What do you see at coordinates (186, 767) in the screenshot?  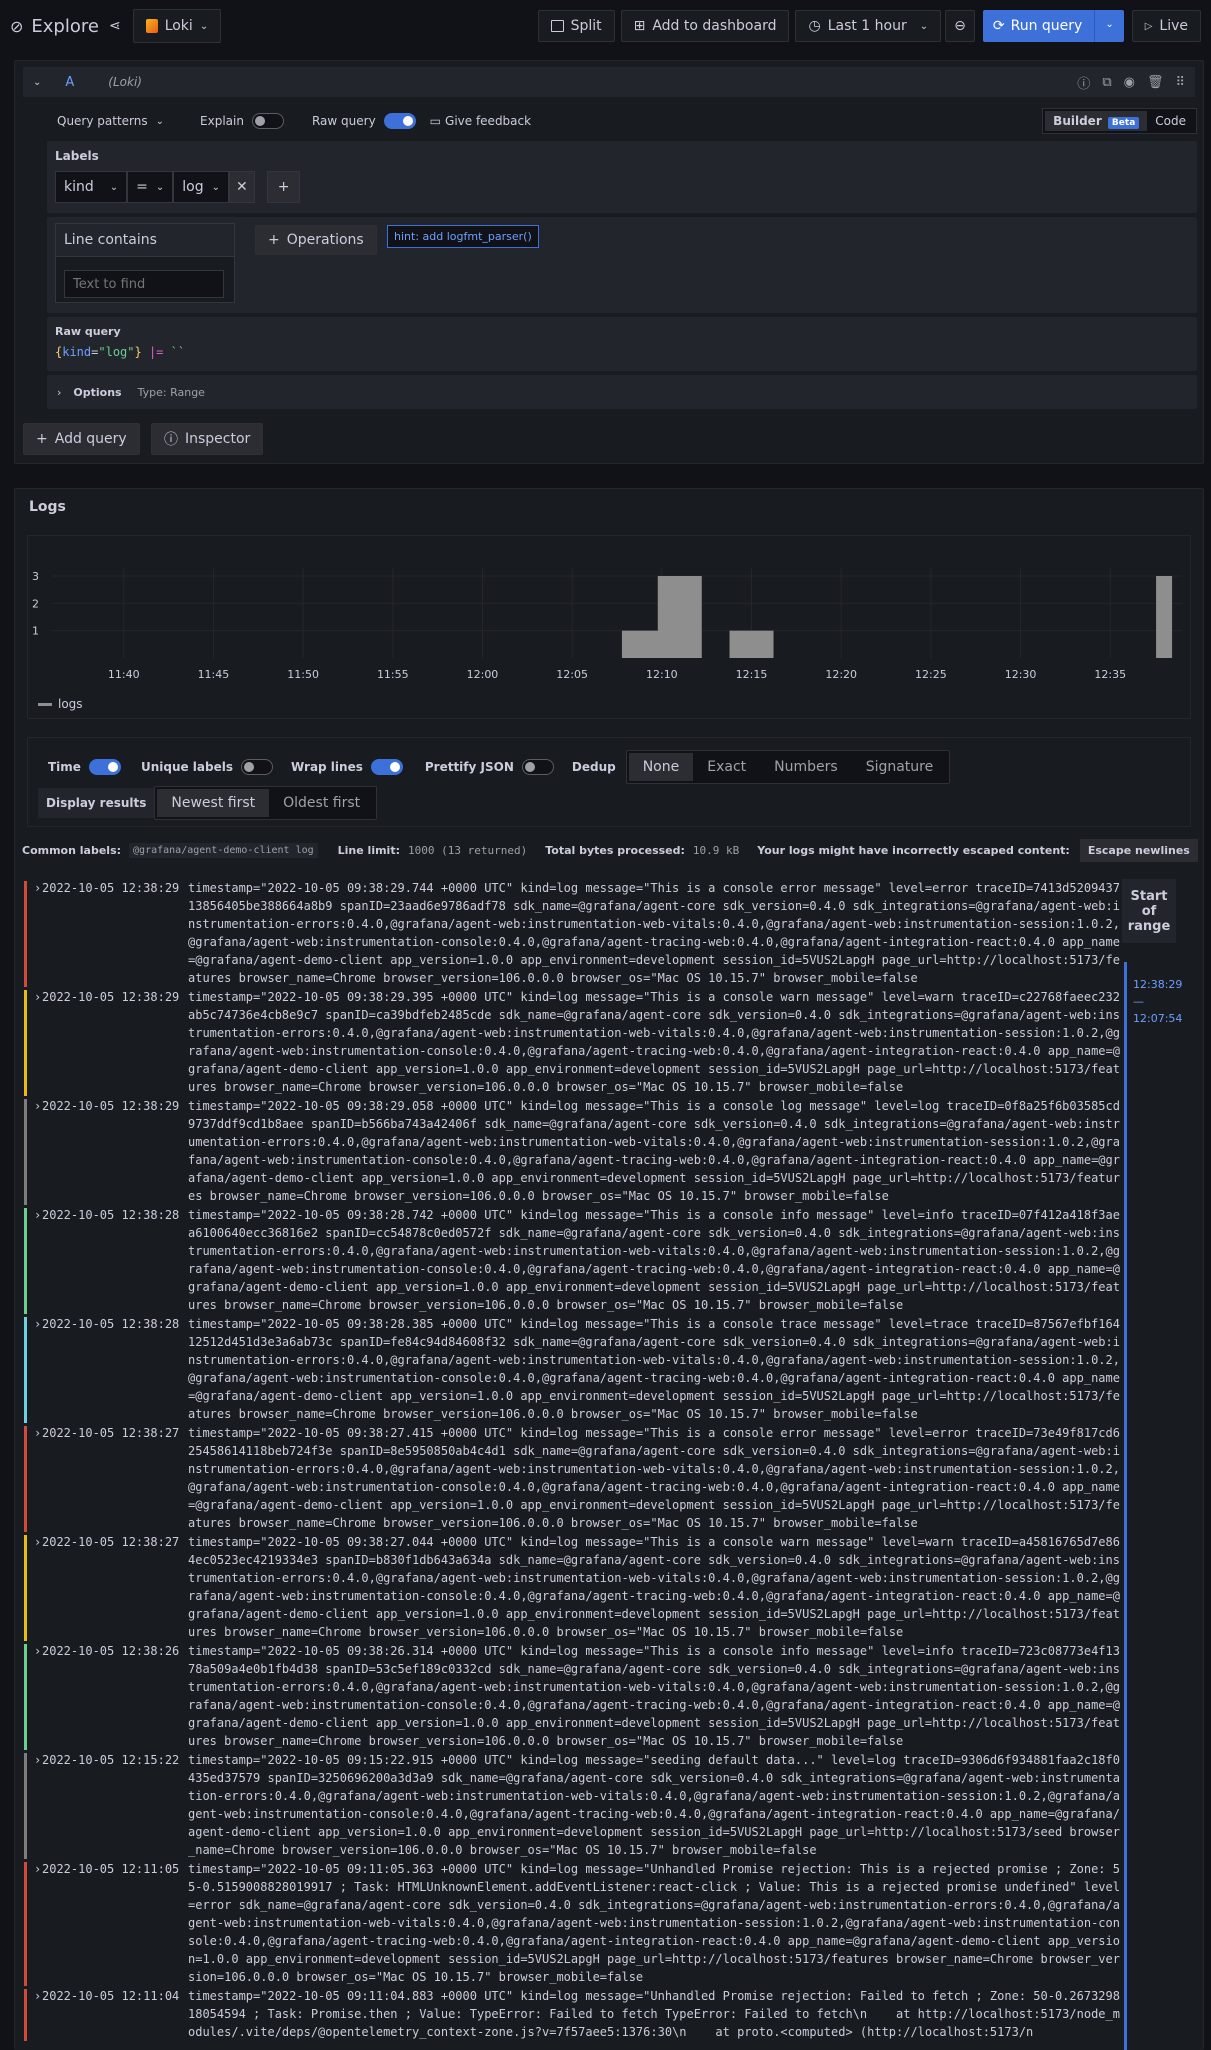 I see `unique-labels-label: Unique labels` at bounding box center [186, 767].